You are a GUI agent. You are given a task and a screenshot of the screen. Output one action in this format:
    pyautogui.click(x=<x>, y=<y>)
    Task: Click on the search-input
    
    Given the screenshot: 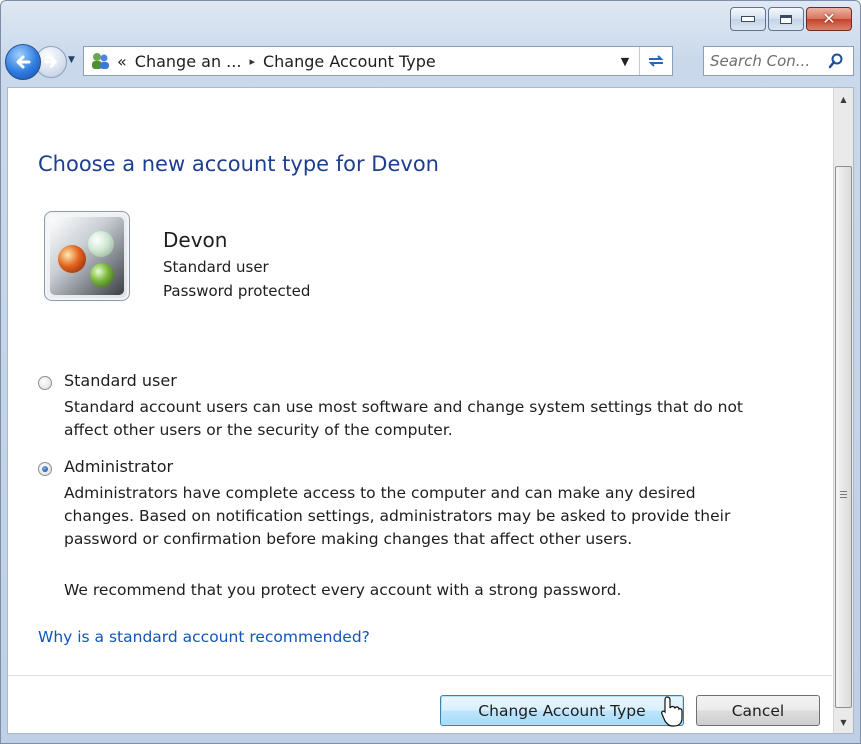 What is the action you would take?
    pyautogui.click(x=769, y=61)
    